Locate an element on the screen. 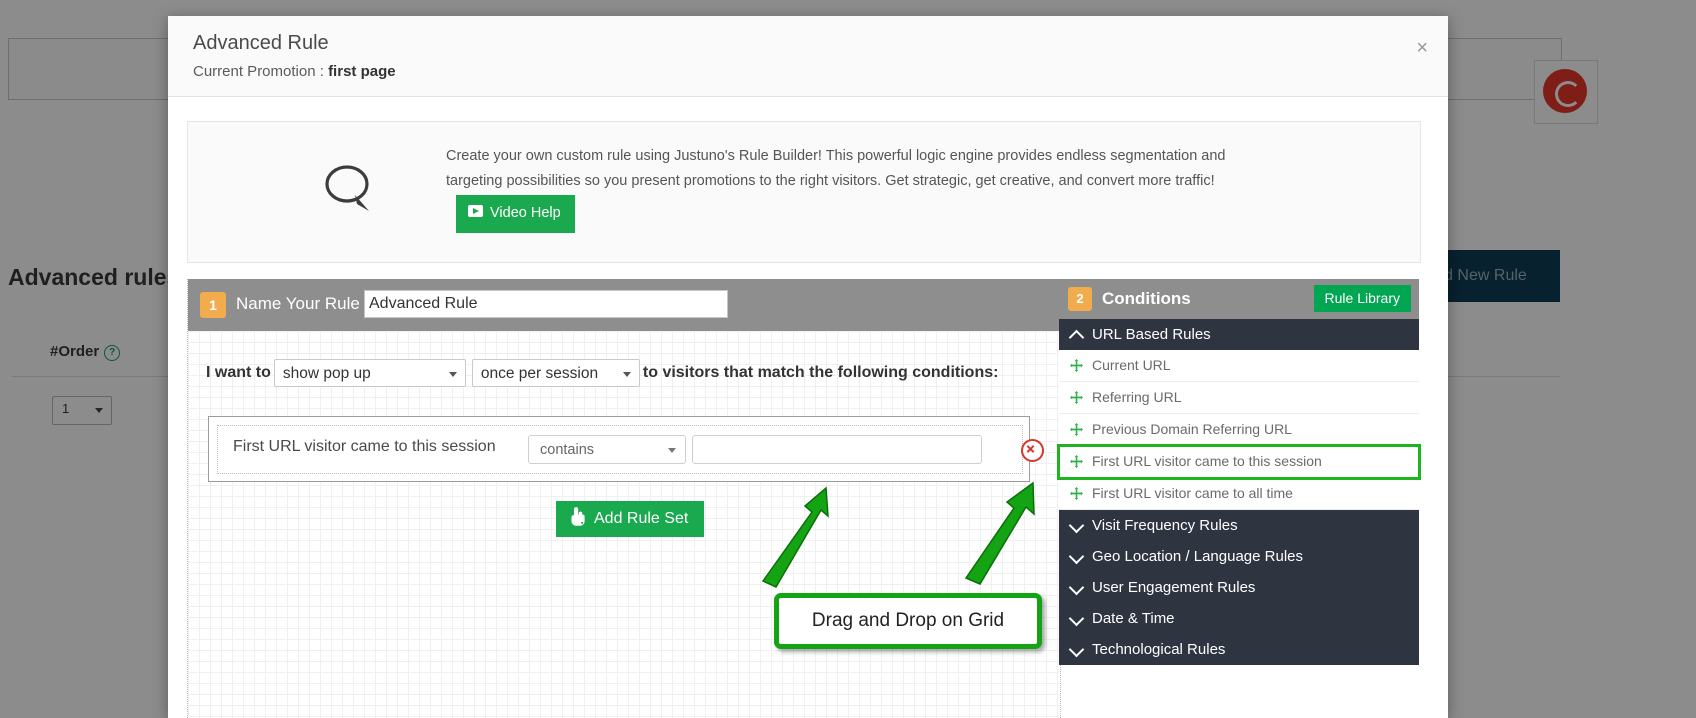  frequency-select-value: once per session is located at coordinates (539, 373).